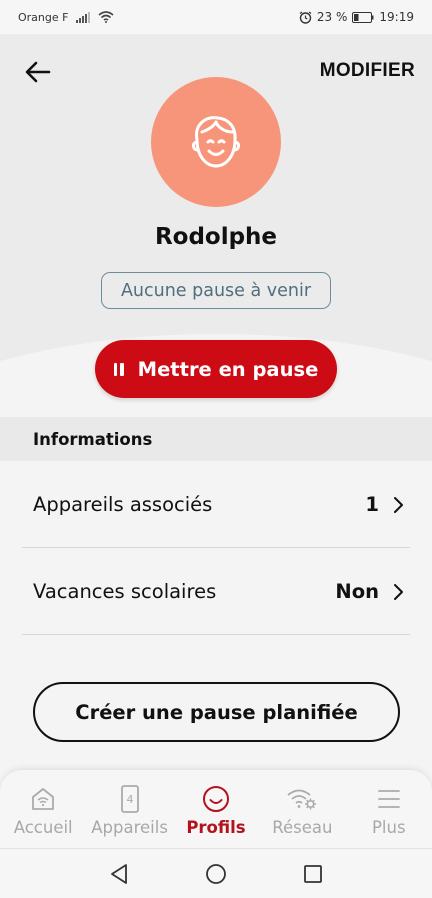 The image size is (432, 898). I want to click on nav-home-button, so click(216, 874).